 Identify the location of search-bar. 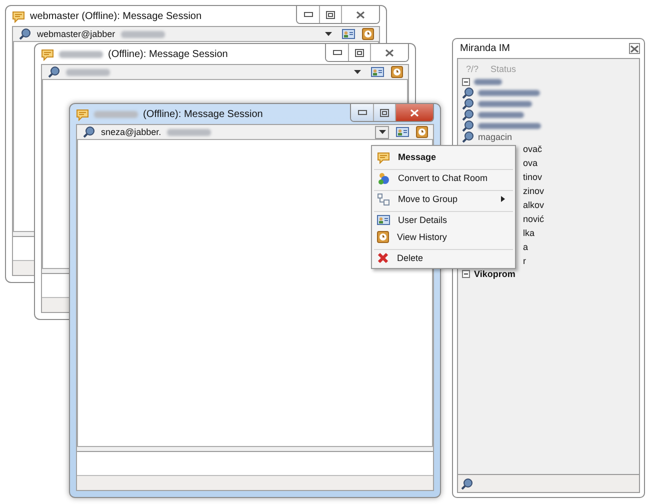
(548, 484).